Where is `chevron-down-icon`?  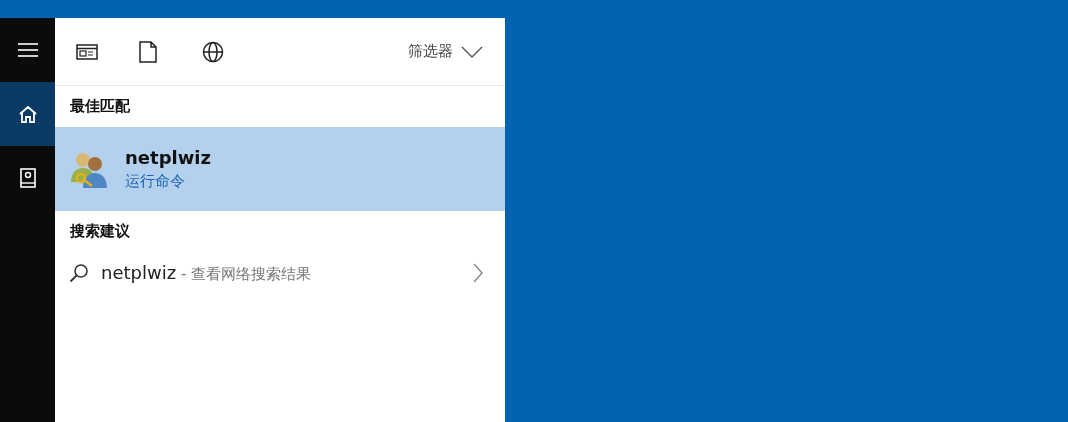
chevron-down-icon is located at coordinates (472, 51).